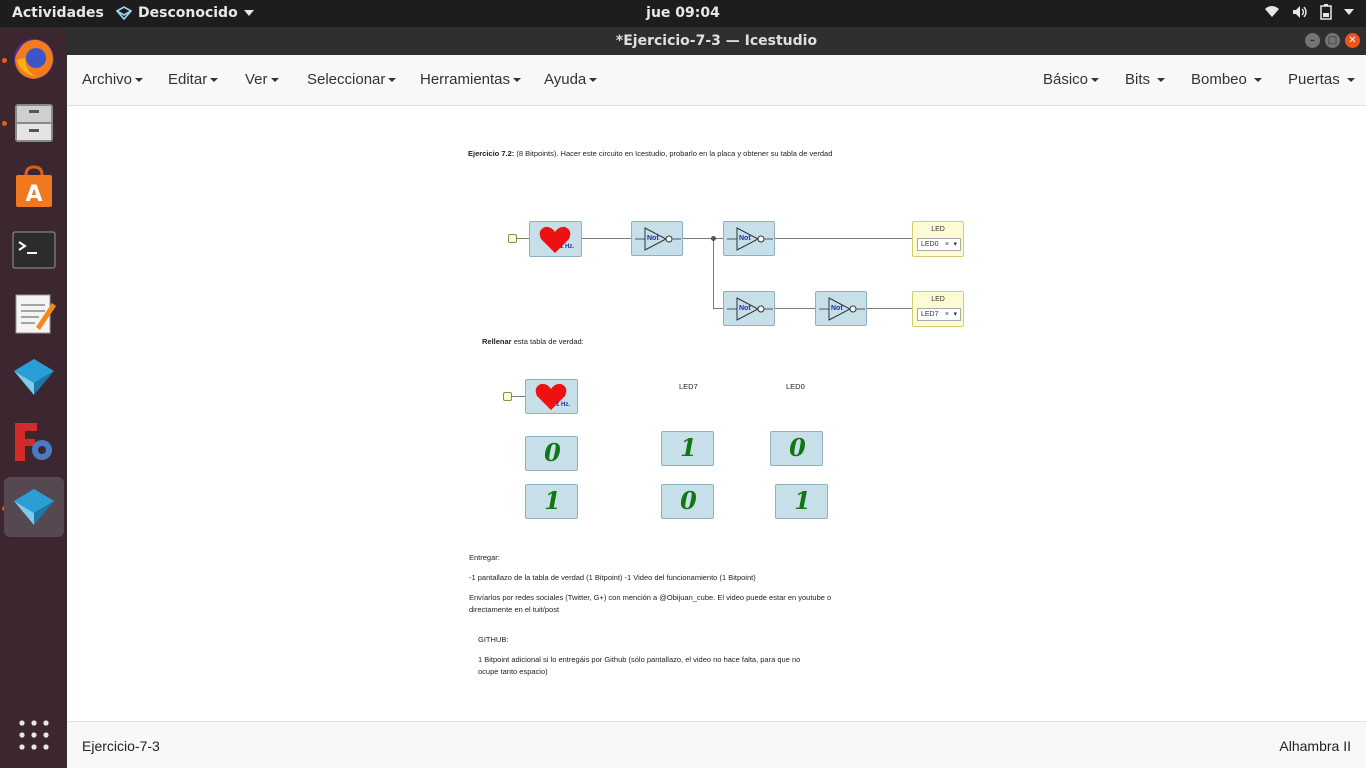 This screenshot has width=1366, height=768. Describe the element at coordinates (930, 314) in the screenshot. I see `led7-value: LED7` at that location.